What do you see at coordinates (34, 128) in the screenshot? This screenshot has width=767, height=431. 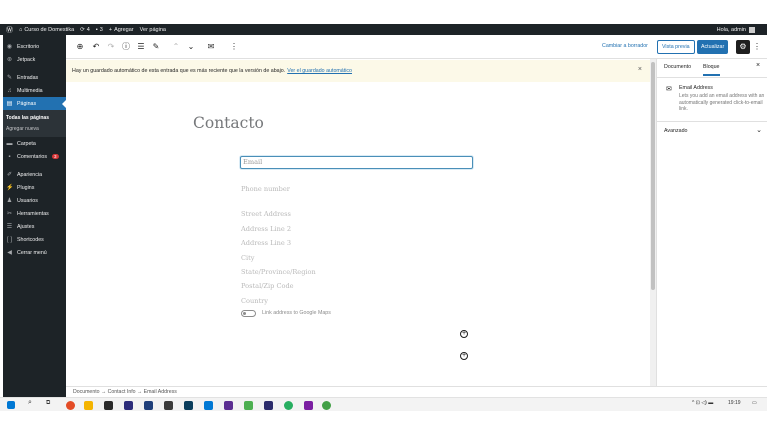 I see `submenu-add-new: Agregar nueva` at bounding box center [34, 128].